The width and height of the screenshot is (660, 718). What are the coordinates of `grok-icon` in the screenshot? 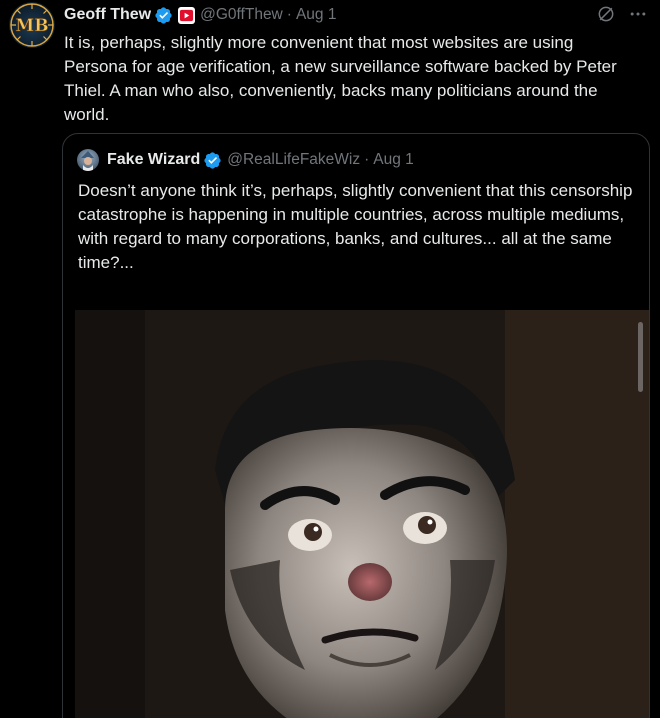 It's located at (606, 14).